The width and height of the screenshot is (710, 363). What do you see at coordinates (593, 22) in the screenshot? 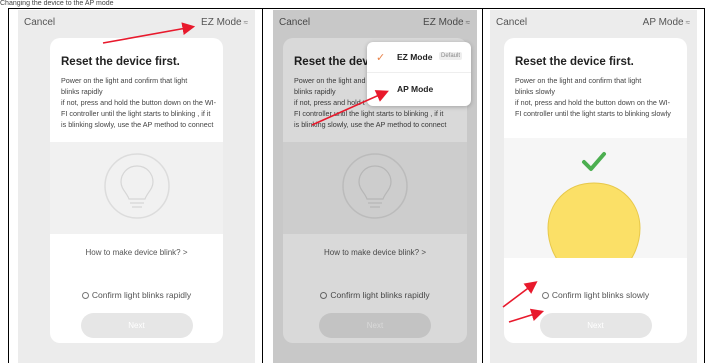
I see `top-bar: Cancel AP Mode ≈` at bounding box center [593, 22].